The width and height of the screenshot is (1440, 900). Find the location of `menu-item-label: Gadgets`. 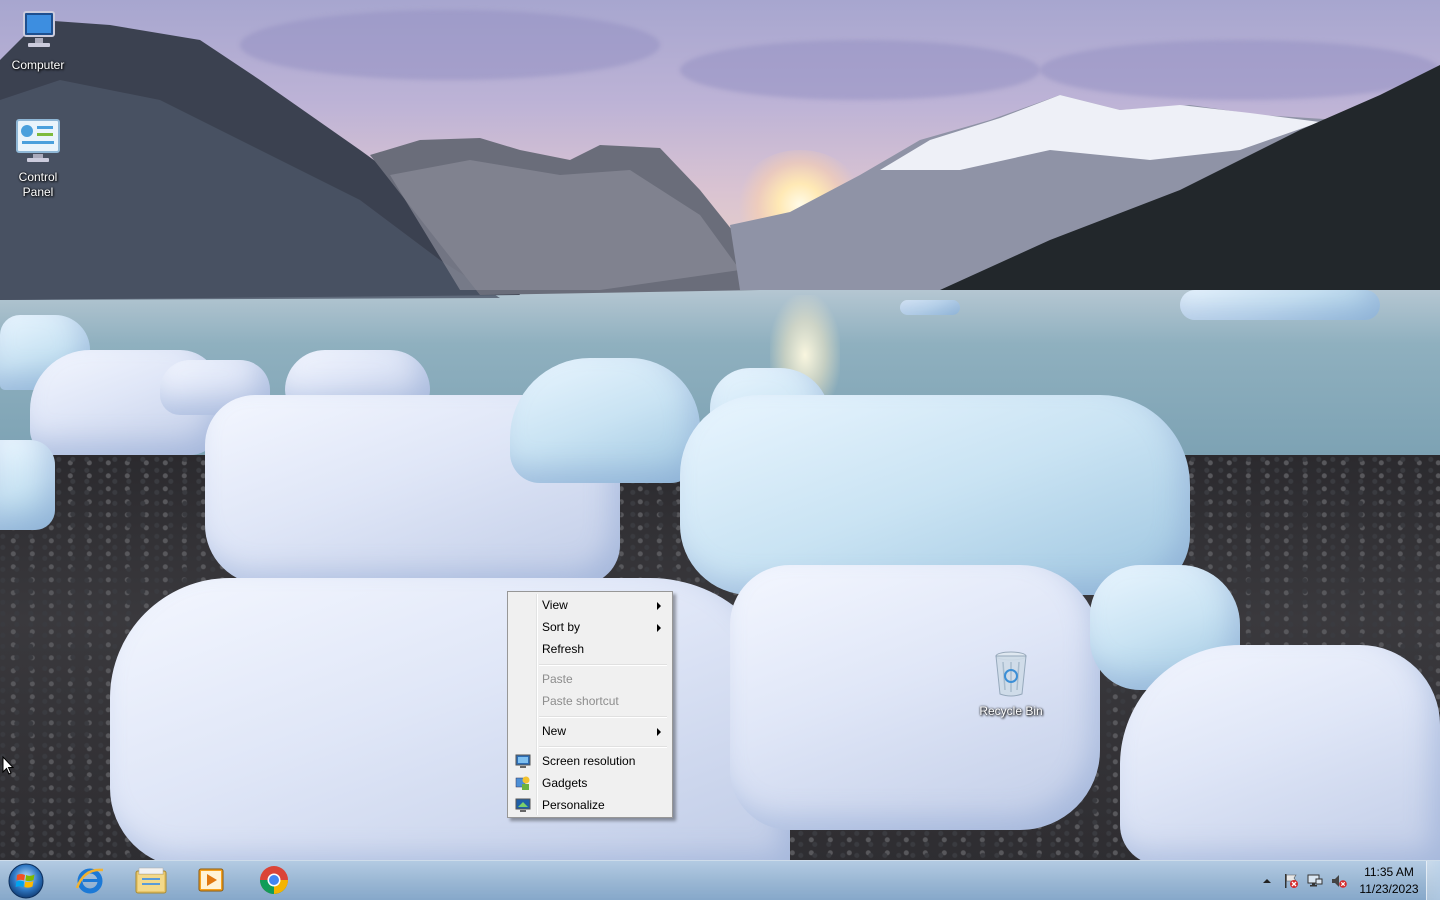

menu-item-label: Gadgets is located at coordinates (565, 783).